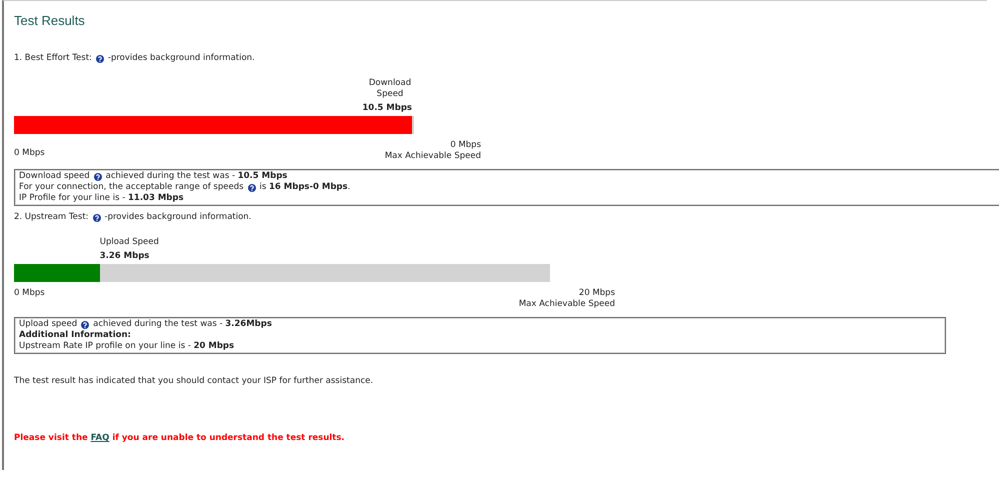 The width and height of the screenshot is (999, 491). What do you see at coordinates (182, 324) in the screenshot?
I see `info-text: achieved during the test was - 3.26Mbps` at bounding box center [182, 324].